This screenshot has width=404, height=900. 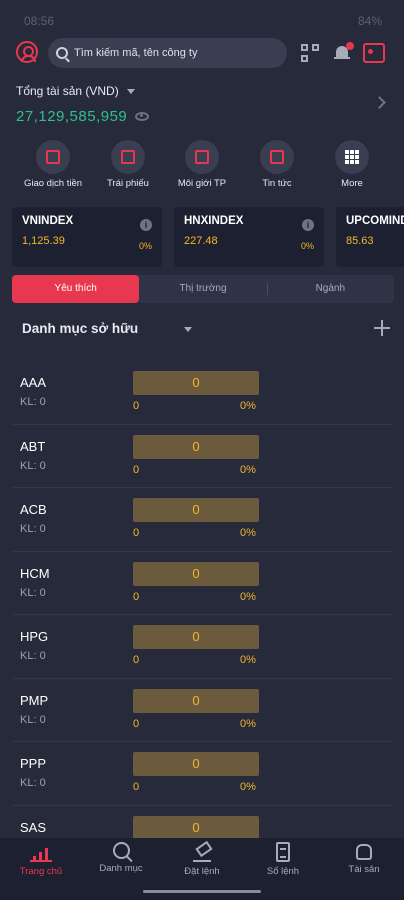 I want to click on qr-code-icon, so click(x=310, y=53).